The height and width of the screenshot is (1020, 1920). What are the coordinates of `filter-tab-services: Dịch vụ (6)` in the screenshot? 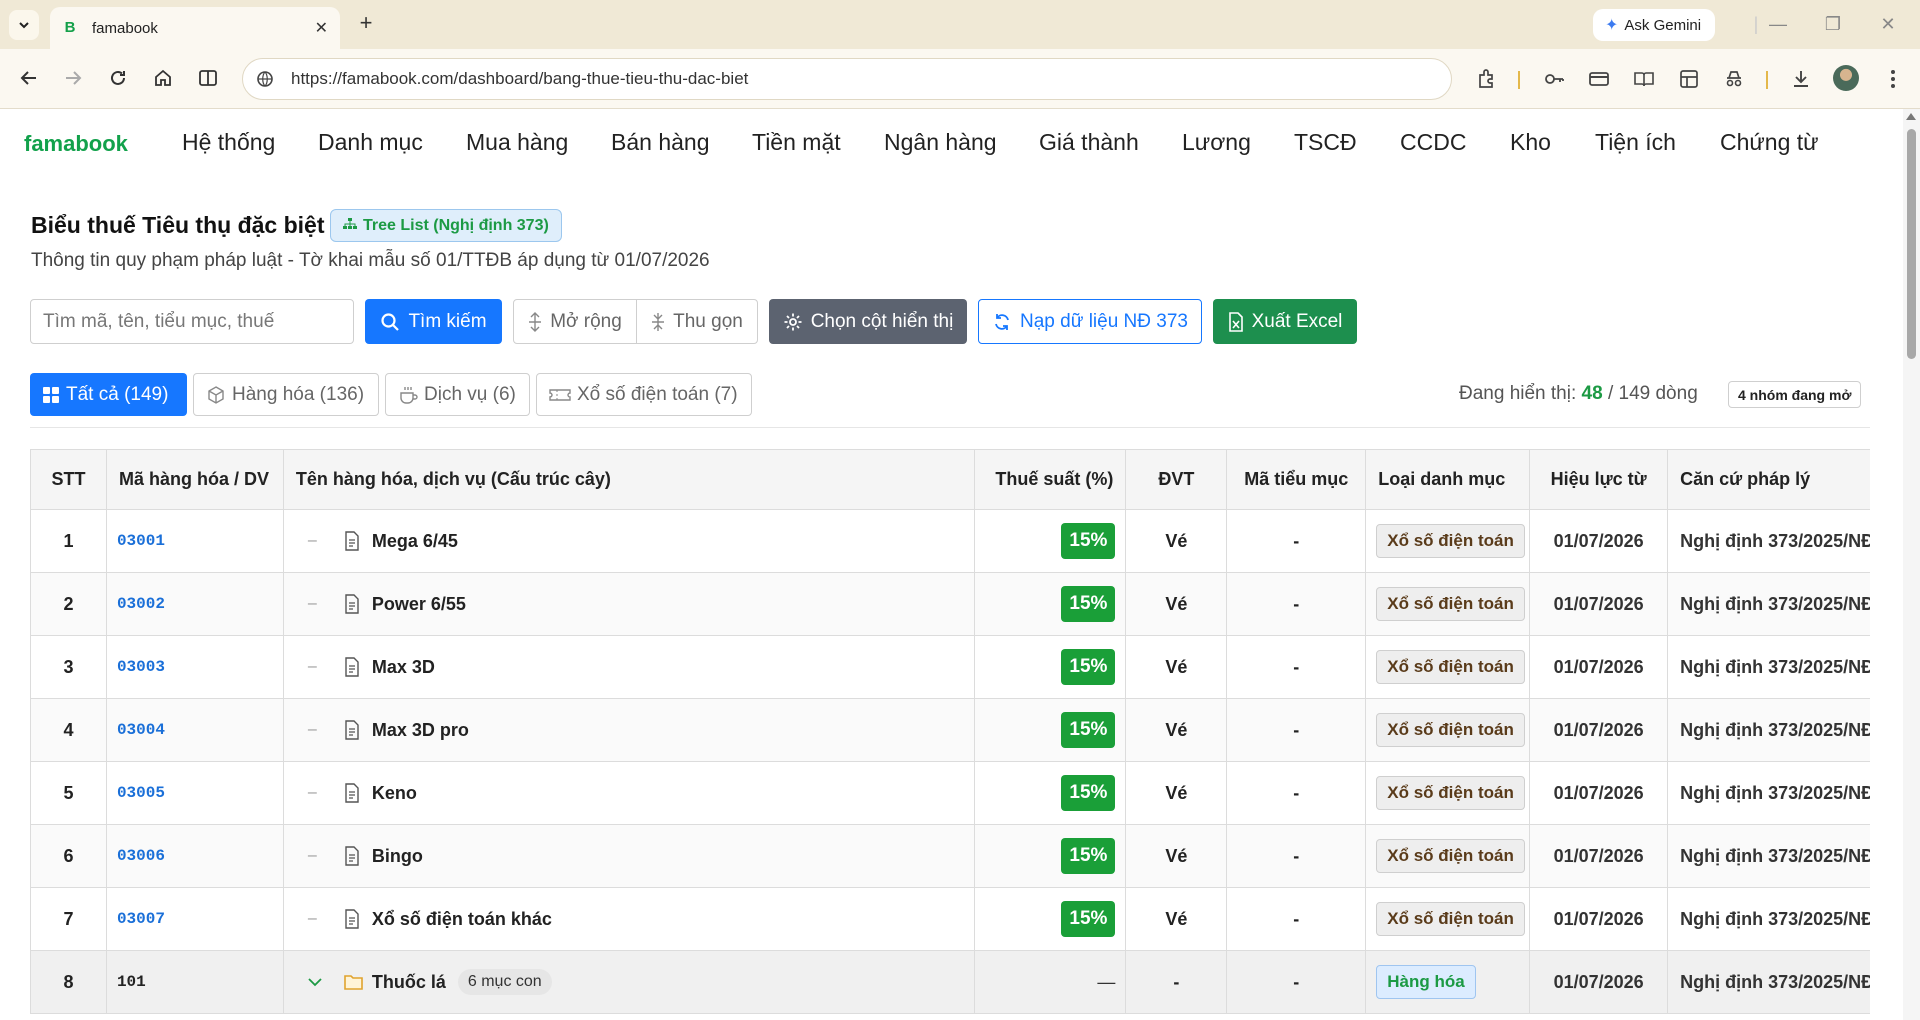 It's located at (457, 394).